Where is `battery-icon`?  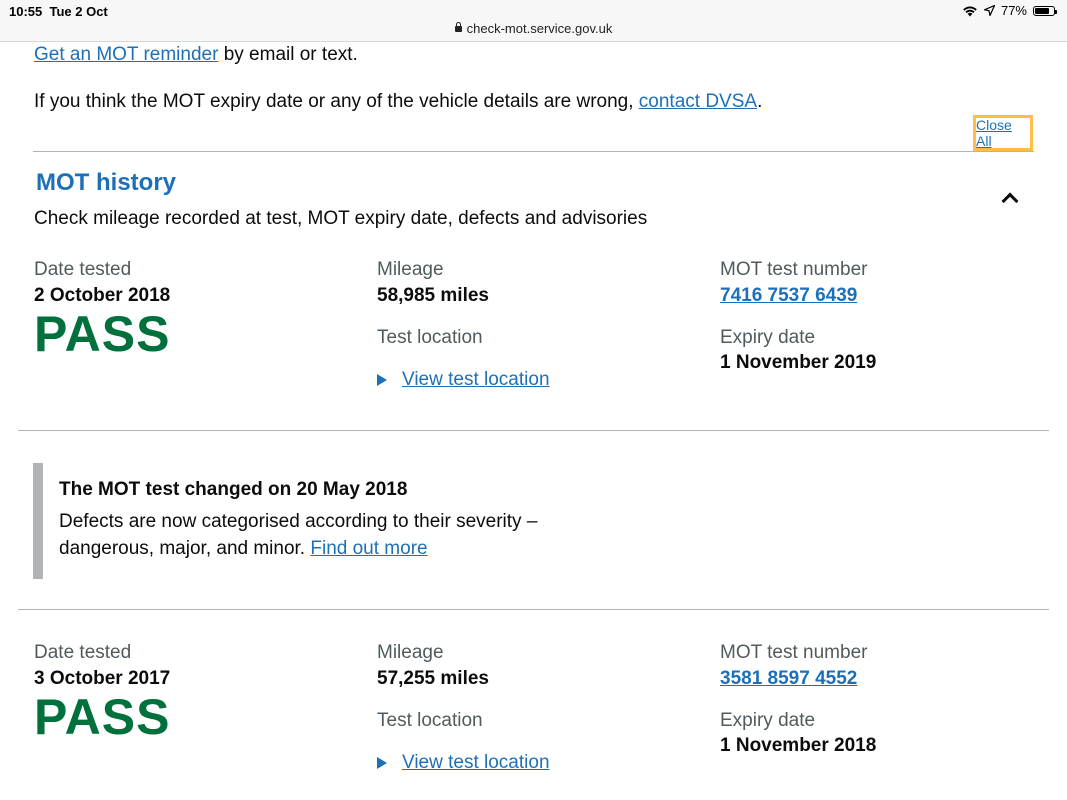 battery-icon is located at coordinates (1045, 10).